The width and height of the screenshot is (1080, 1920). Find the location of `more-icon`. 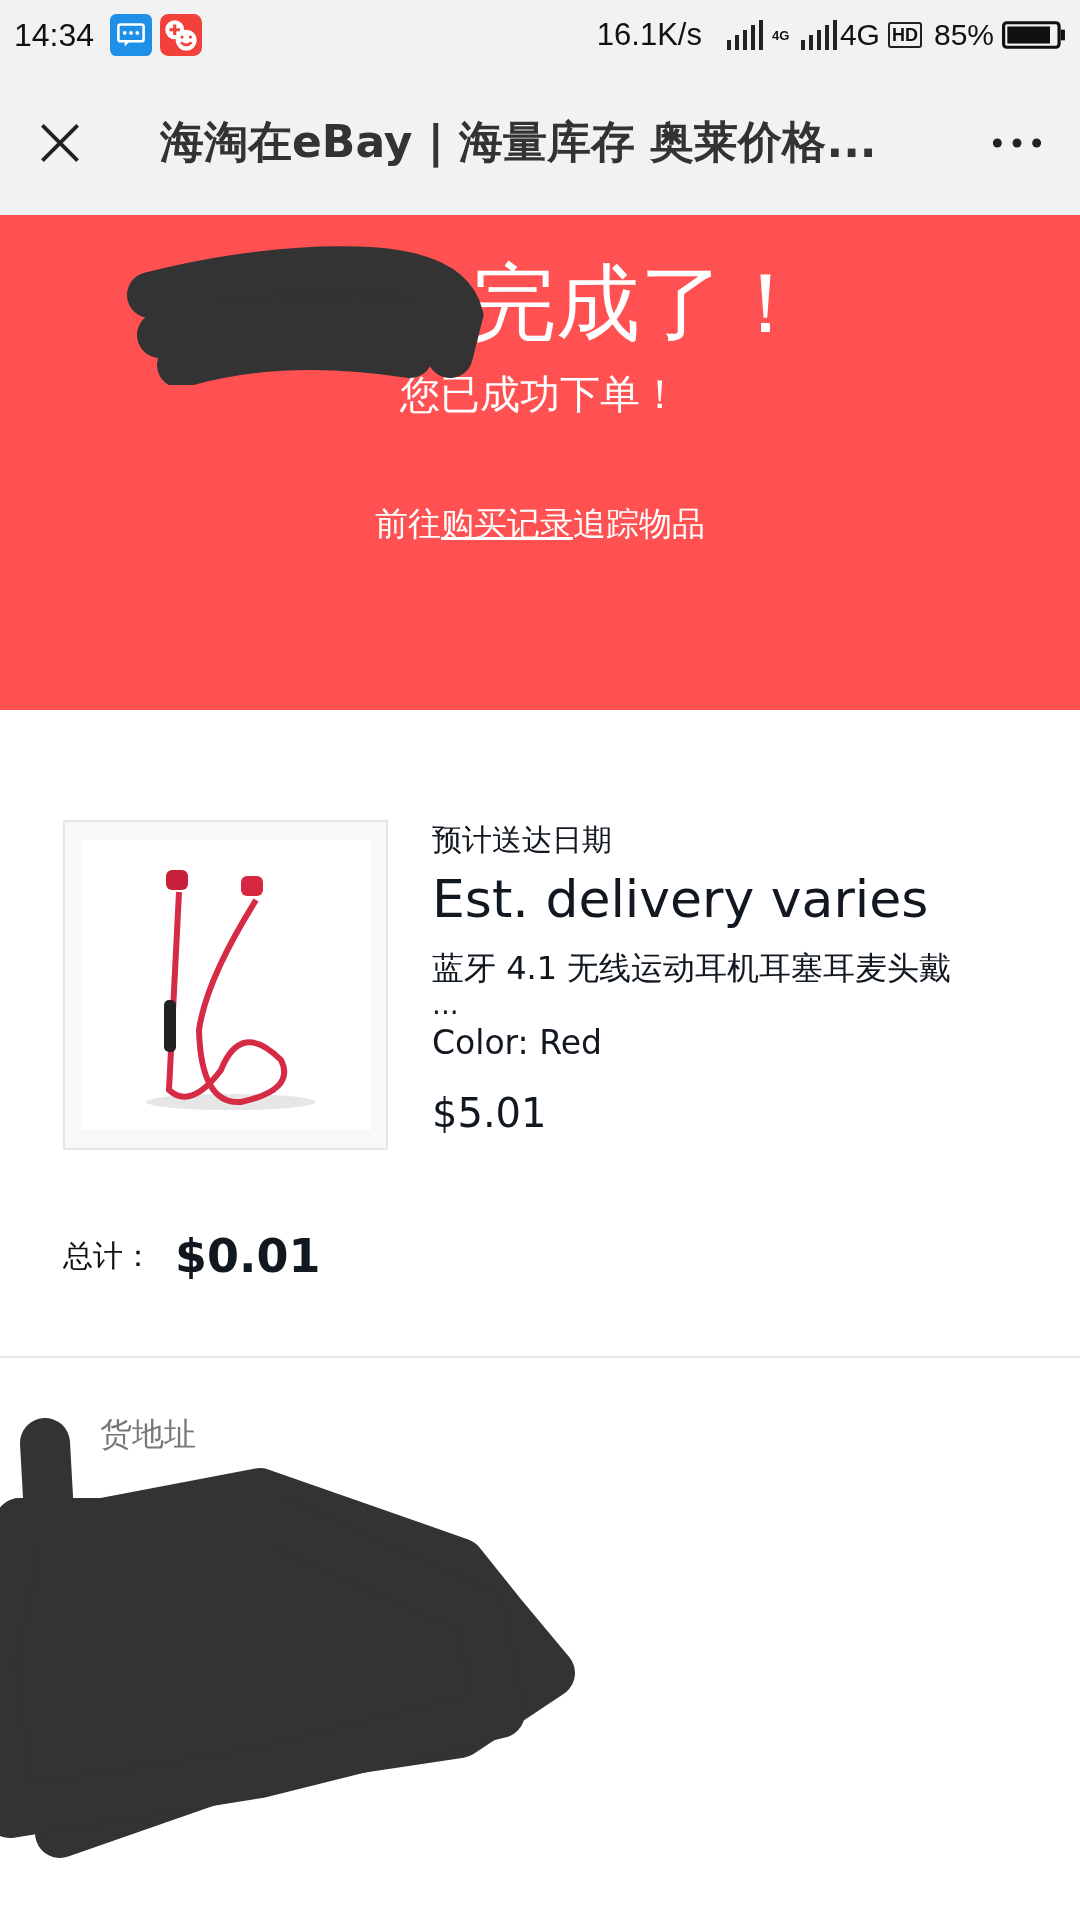

more-icon is located at coordinates (1017, 142).